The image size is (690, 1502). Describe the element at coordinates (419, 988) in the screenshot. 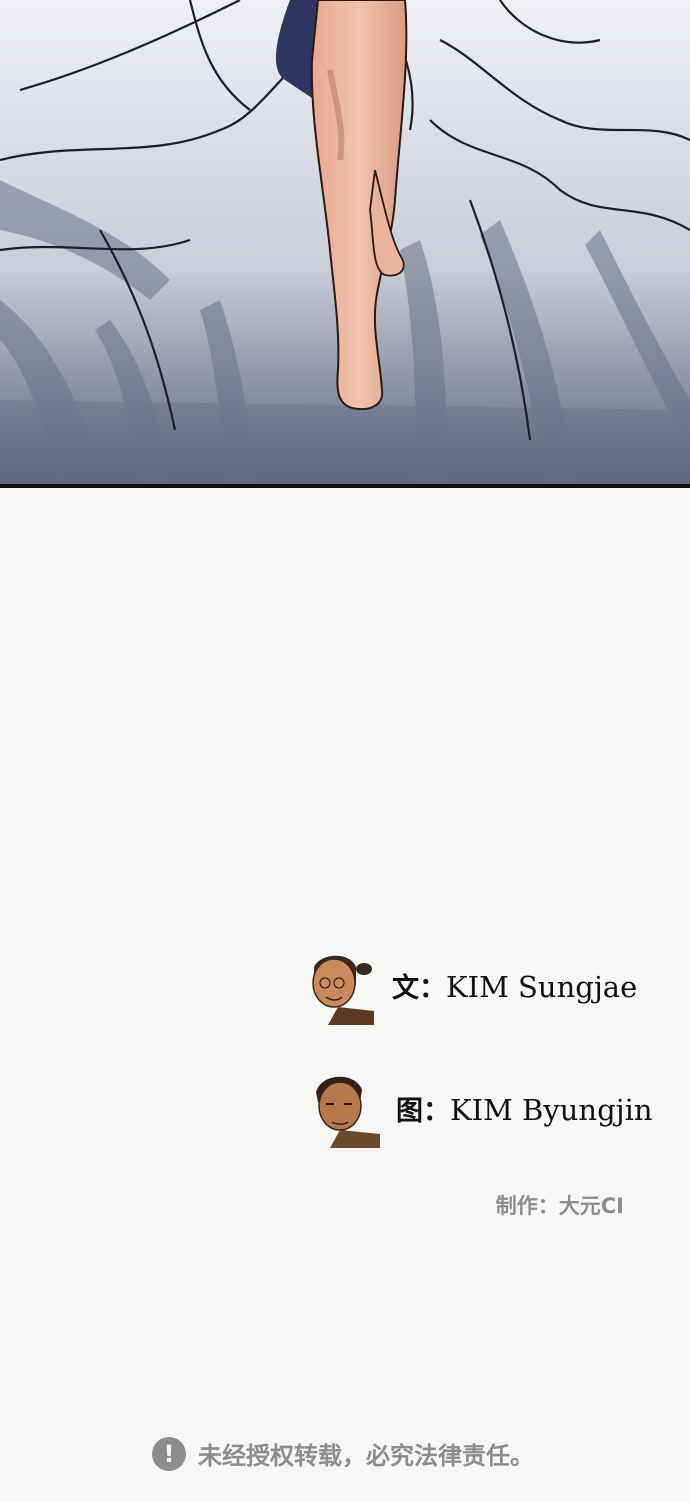

I see `writer-label: 文：` at that location.